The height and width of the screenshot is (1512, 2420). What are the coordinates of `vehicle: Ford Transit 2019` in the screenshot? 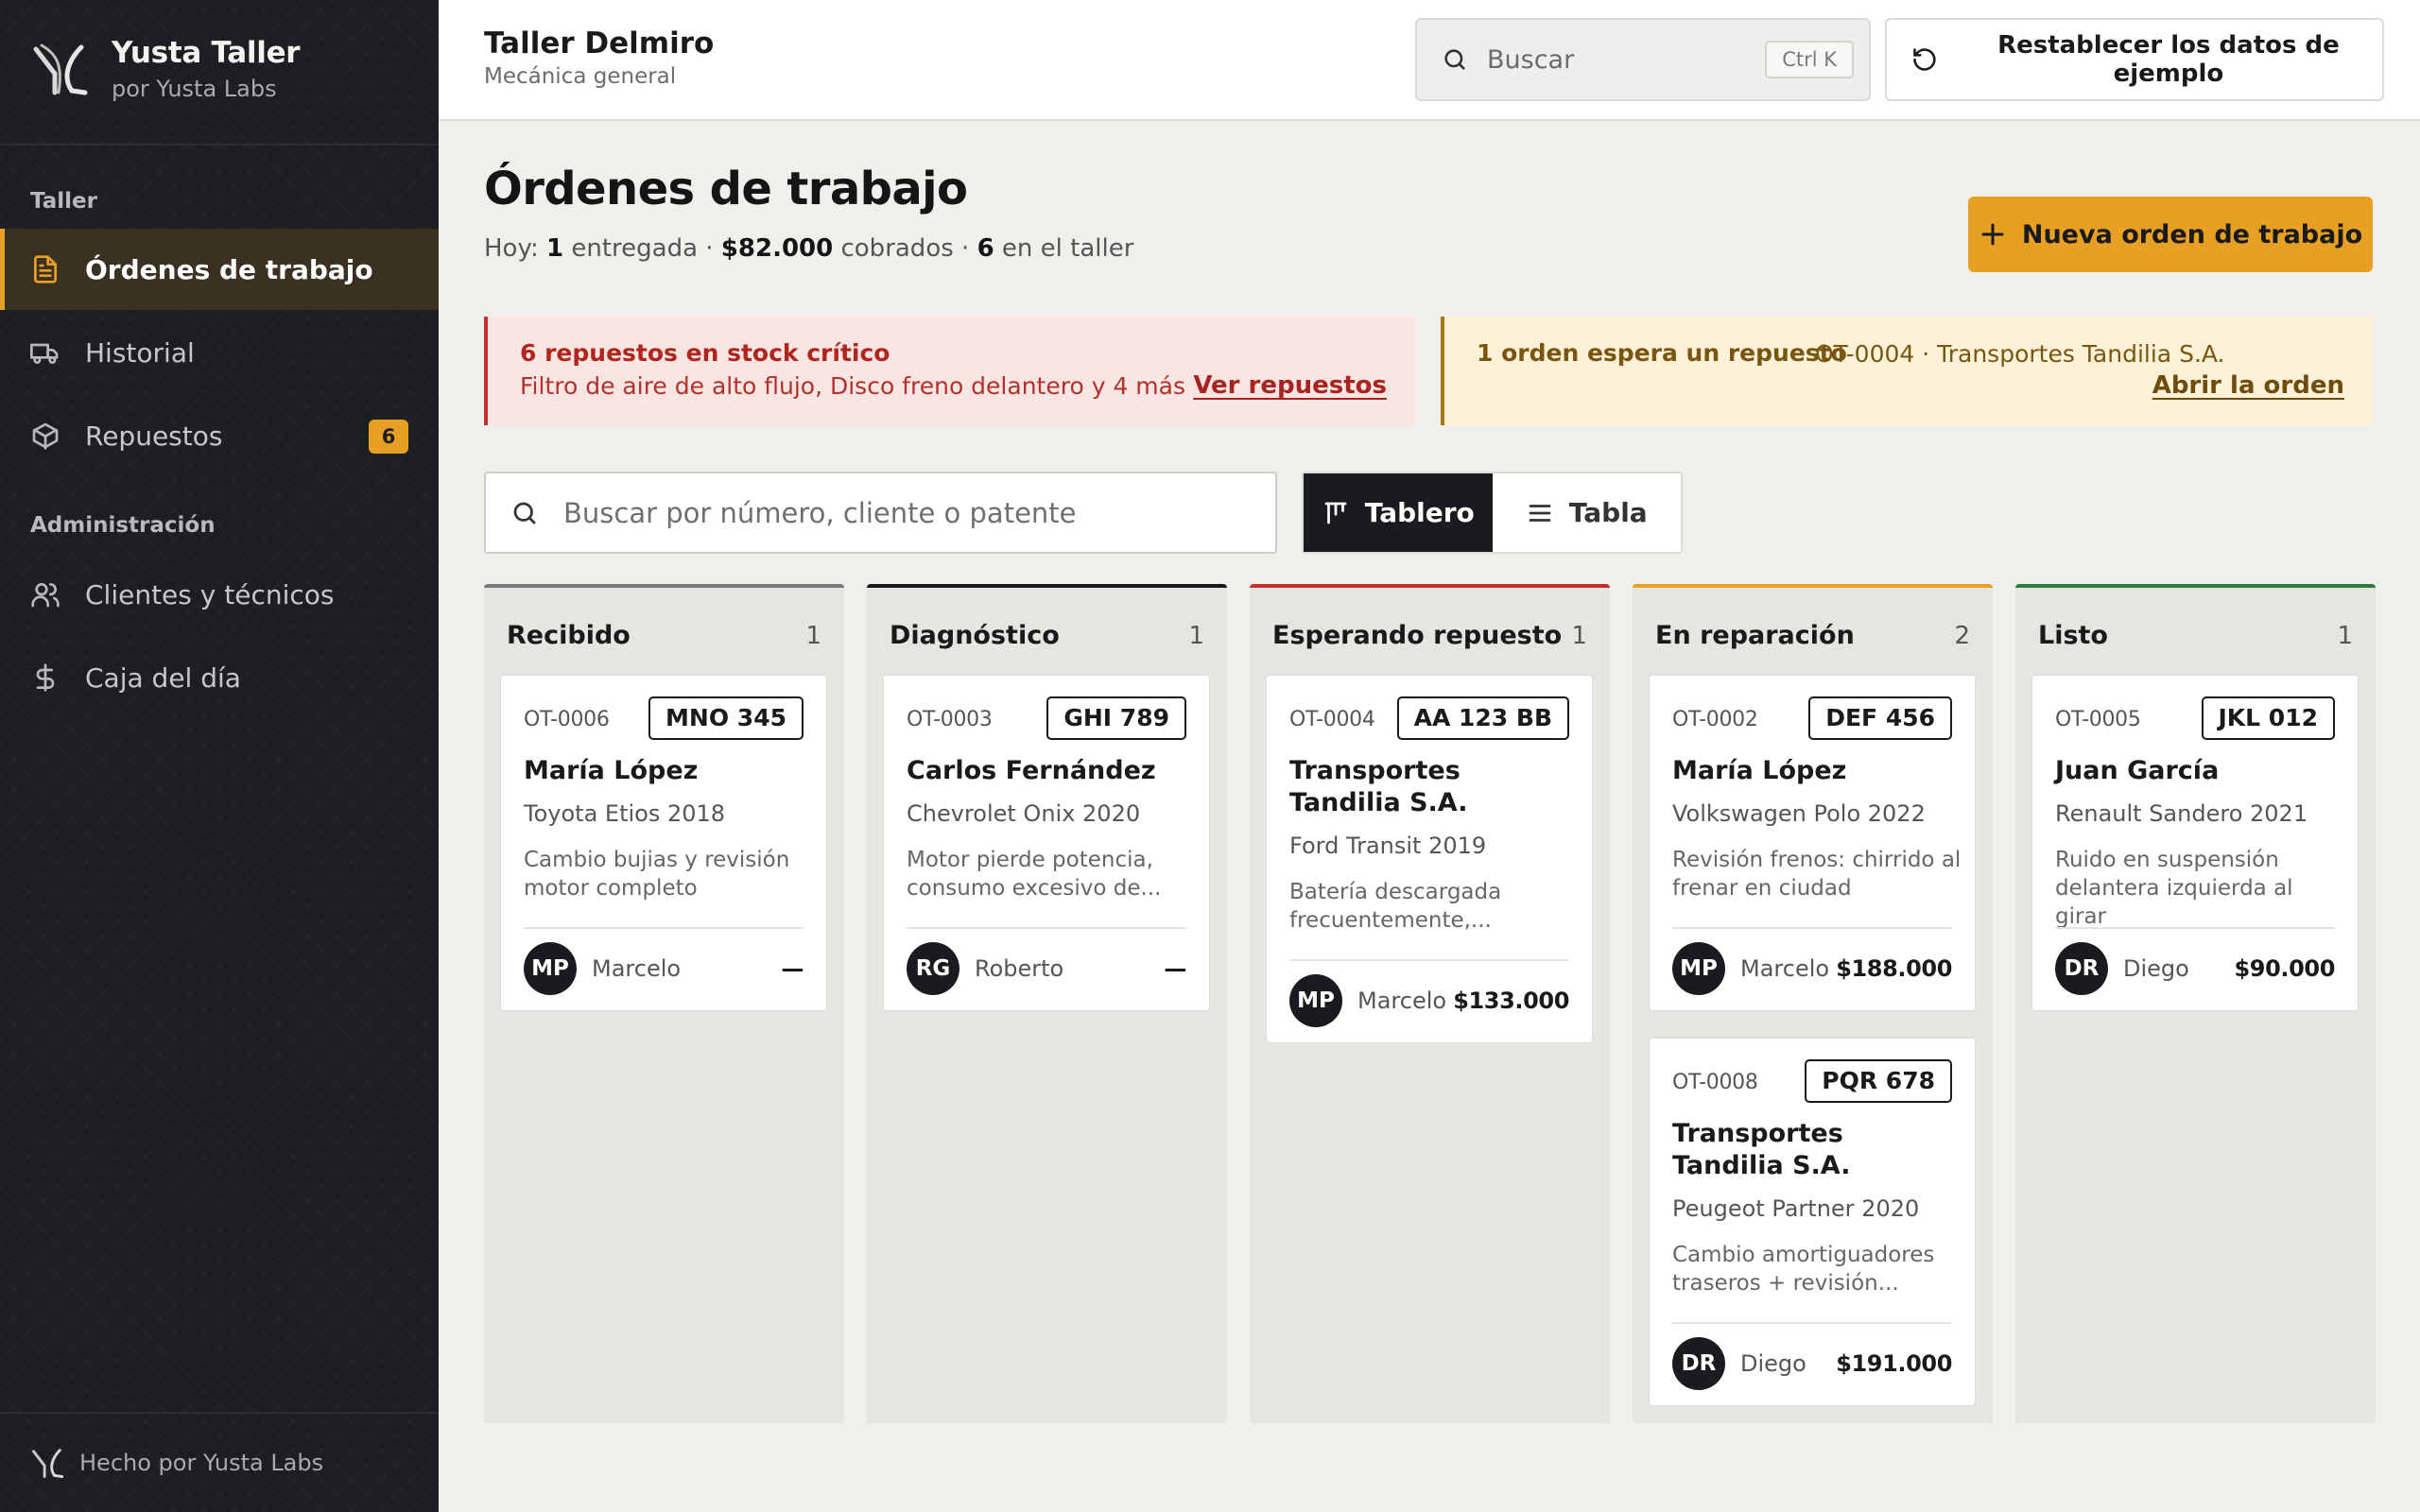 It's located at (1388, 846).